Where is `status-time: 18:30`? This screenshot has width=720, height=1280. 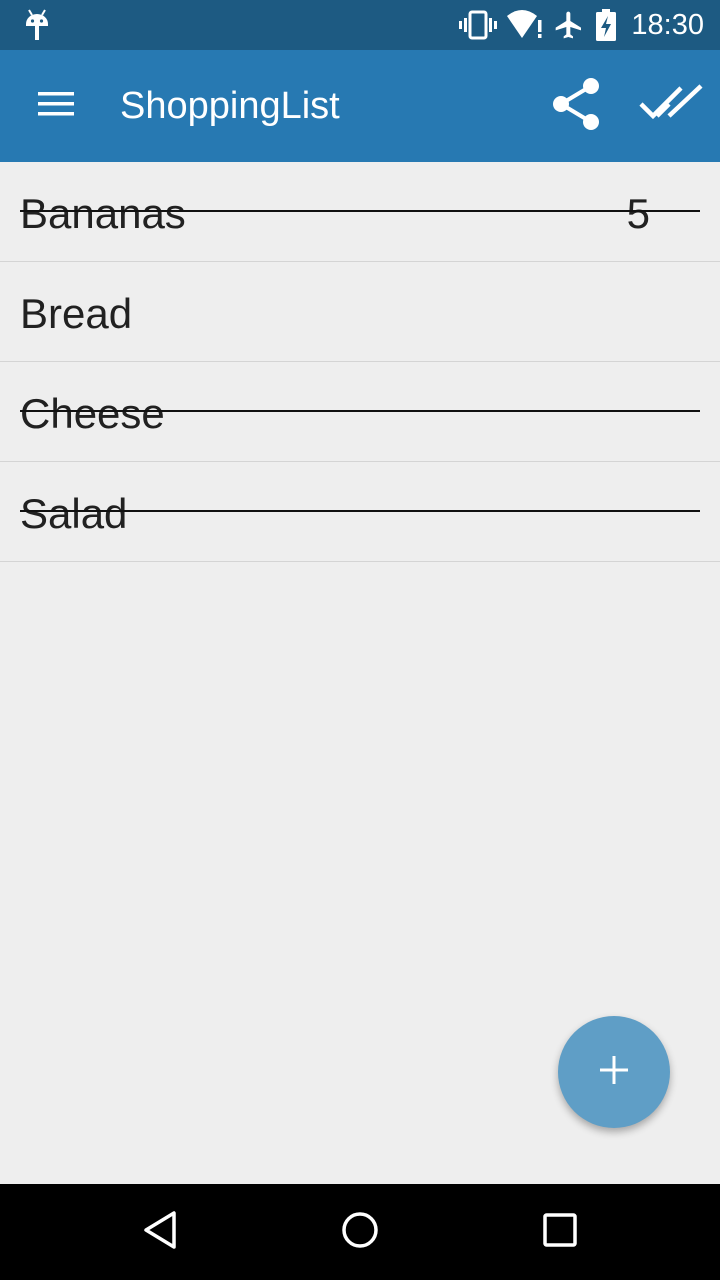
status-time: 18:30 is located at coordinates (667, 24).